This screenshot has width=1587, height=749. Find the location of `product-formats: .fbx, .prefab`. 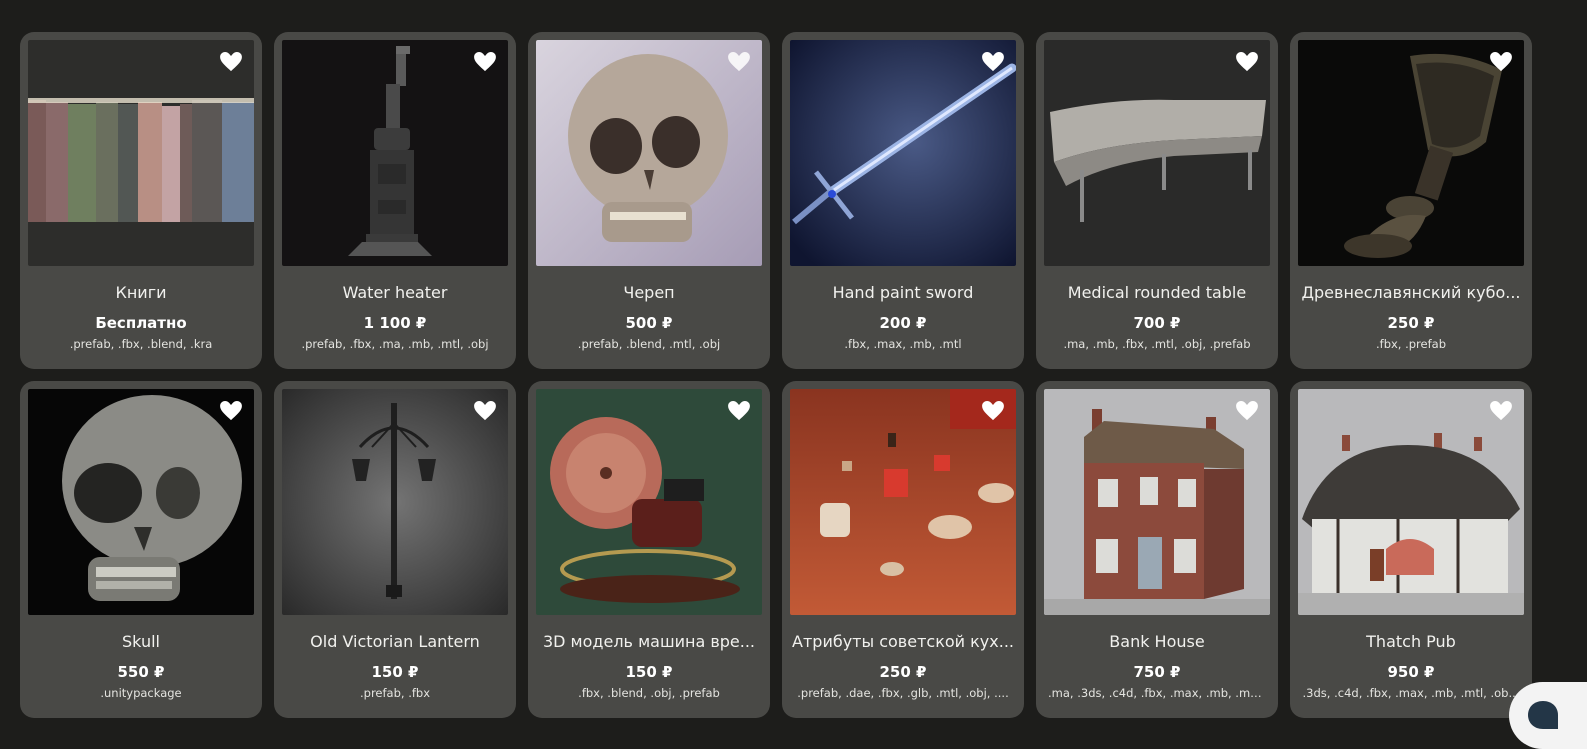

product-formats: .fbx, .prefab is located at coordinates (1411, 344).